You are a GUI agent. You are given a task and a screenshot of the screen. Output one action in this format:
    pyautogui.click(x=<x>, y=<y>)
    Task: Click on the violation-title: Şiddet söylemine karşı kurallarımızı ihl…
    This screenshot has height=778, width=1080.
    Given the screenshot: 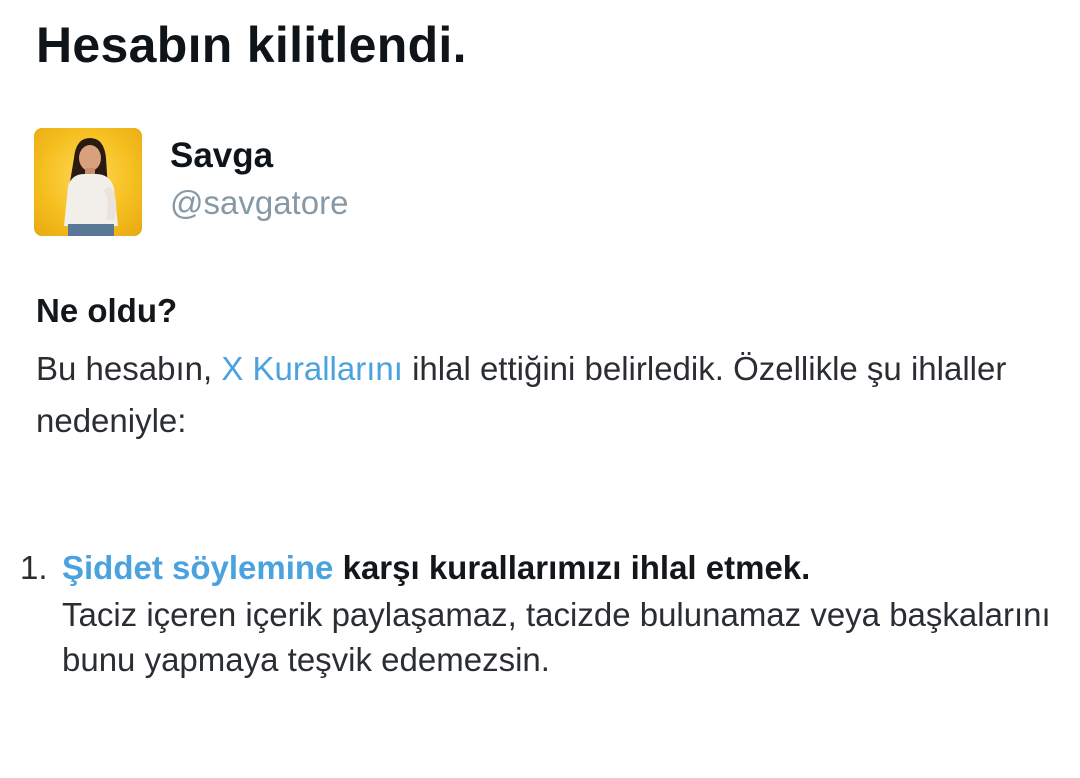 What is the action you would take?
    pyautogui.click(x=561, y=567)
    